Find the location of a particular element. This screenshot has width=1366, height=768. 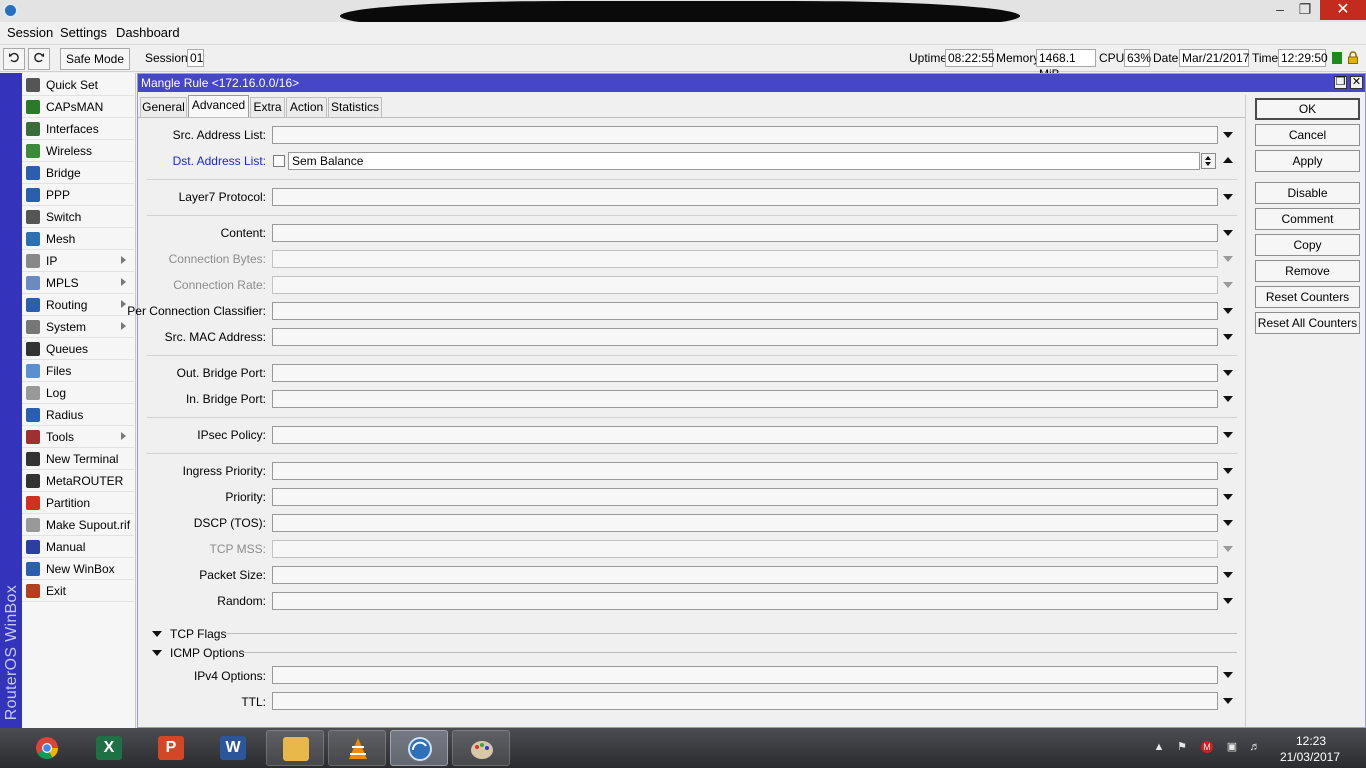

dst-address-list-combo-button is located at coordinates (1208, 161).